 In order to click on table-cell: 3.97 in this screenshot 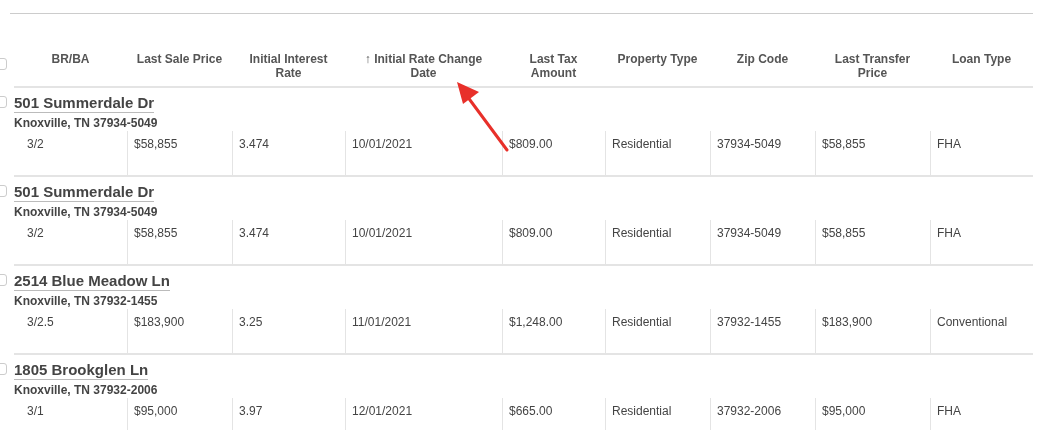, I will do `click(288, 414)`.